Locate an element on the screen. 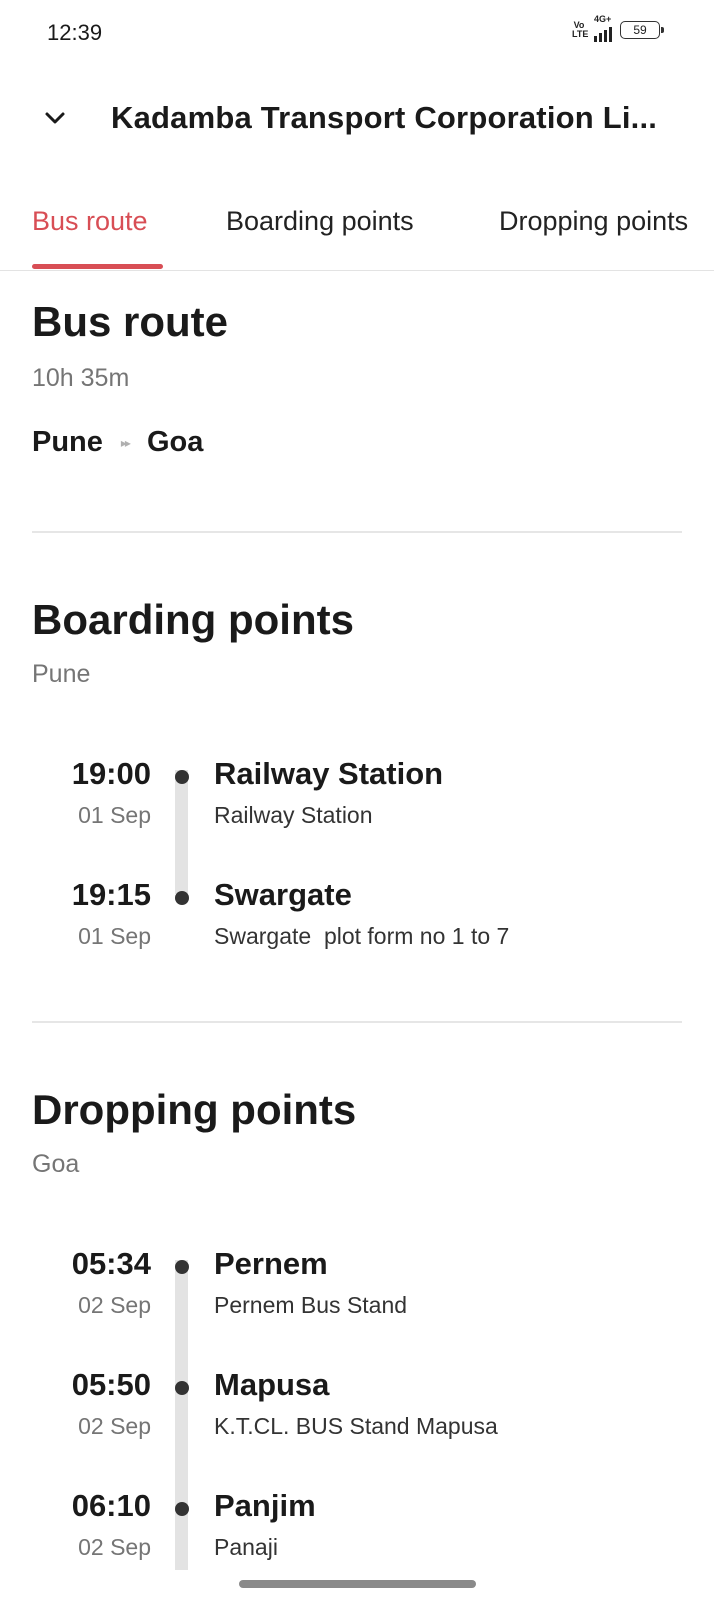  stop-name: Pernem is located at coordinates (271, 1263).